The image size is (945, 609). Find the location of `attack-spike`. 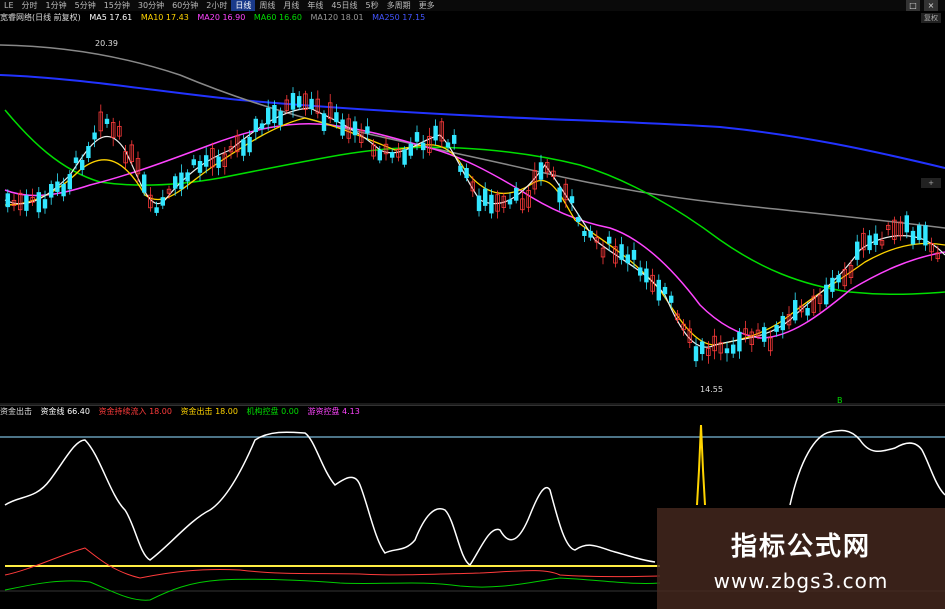

attack-spike is located at coordinates (701, 465).